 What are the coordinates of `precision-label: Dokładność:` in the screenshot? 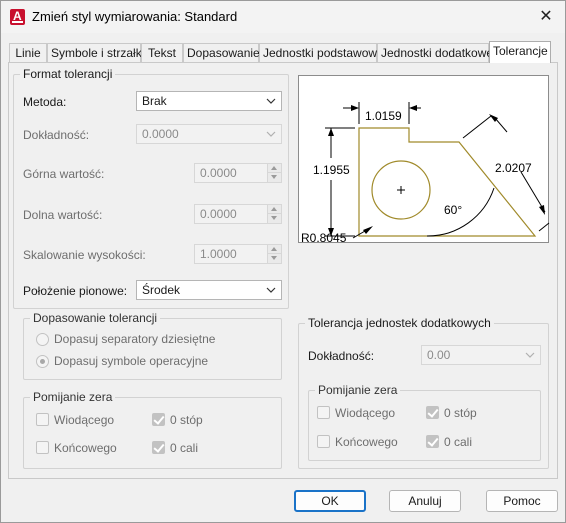 It's located at (56, 135).